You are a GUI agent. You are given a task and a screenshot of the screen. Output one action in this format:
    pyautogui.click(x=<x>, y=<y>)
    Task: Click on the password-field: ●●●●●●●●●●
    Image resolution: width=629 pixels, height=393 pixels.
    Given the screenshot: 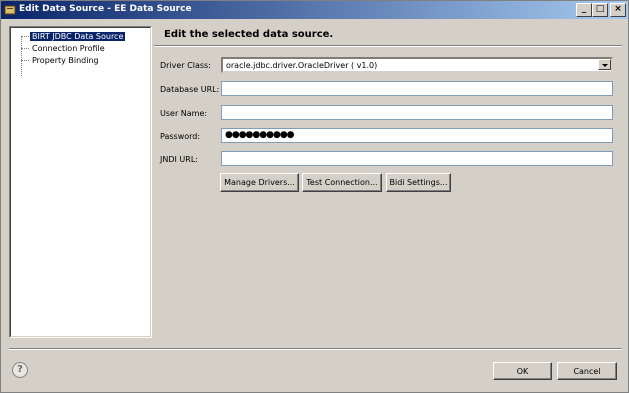 What is the action you would take?
    pyautogui.click(x=417, y=135)
    